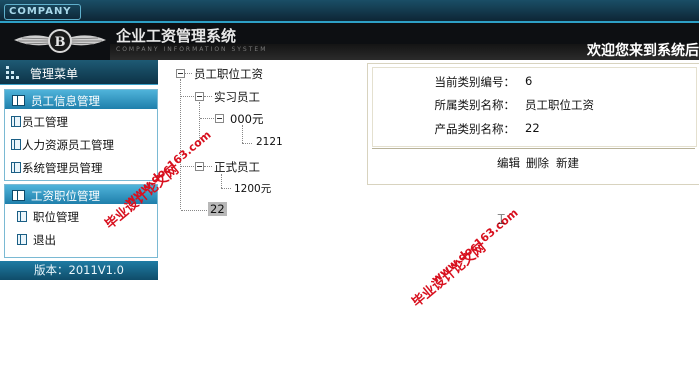  I want to click on watermark-url: www.doc163.com, so click(475, 246).